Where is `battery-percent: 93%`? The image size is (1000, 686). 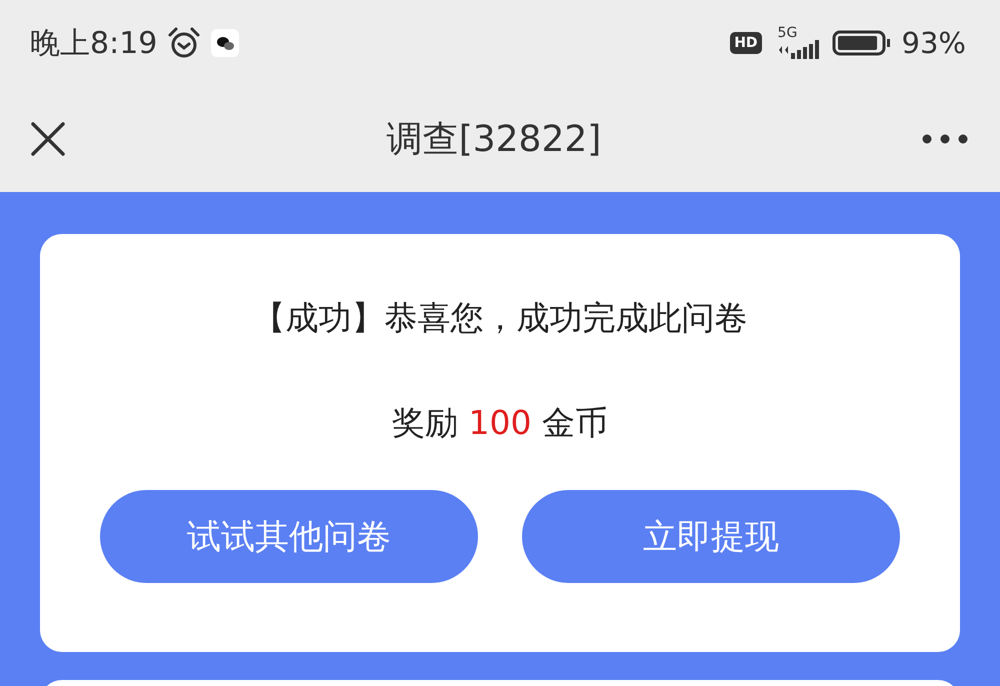 battery-percent: 93% is located at coordinates (934, 43).